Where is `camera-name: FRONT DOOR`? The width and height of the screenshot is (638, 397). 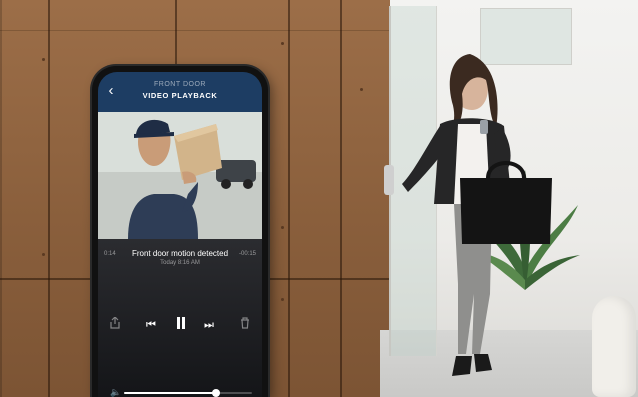 camera-name: FRONT DOOR is located at coordinates (180, 84).